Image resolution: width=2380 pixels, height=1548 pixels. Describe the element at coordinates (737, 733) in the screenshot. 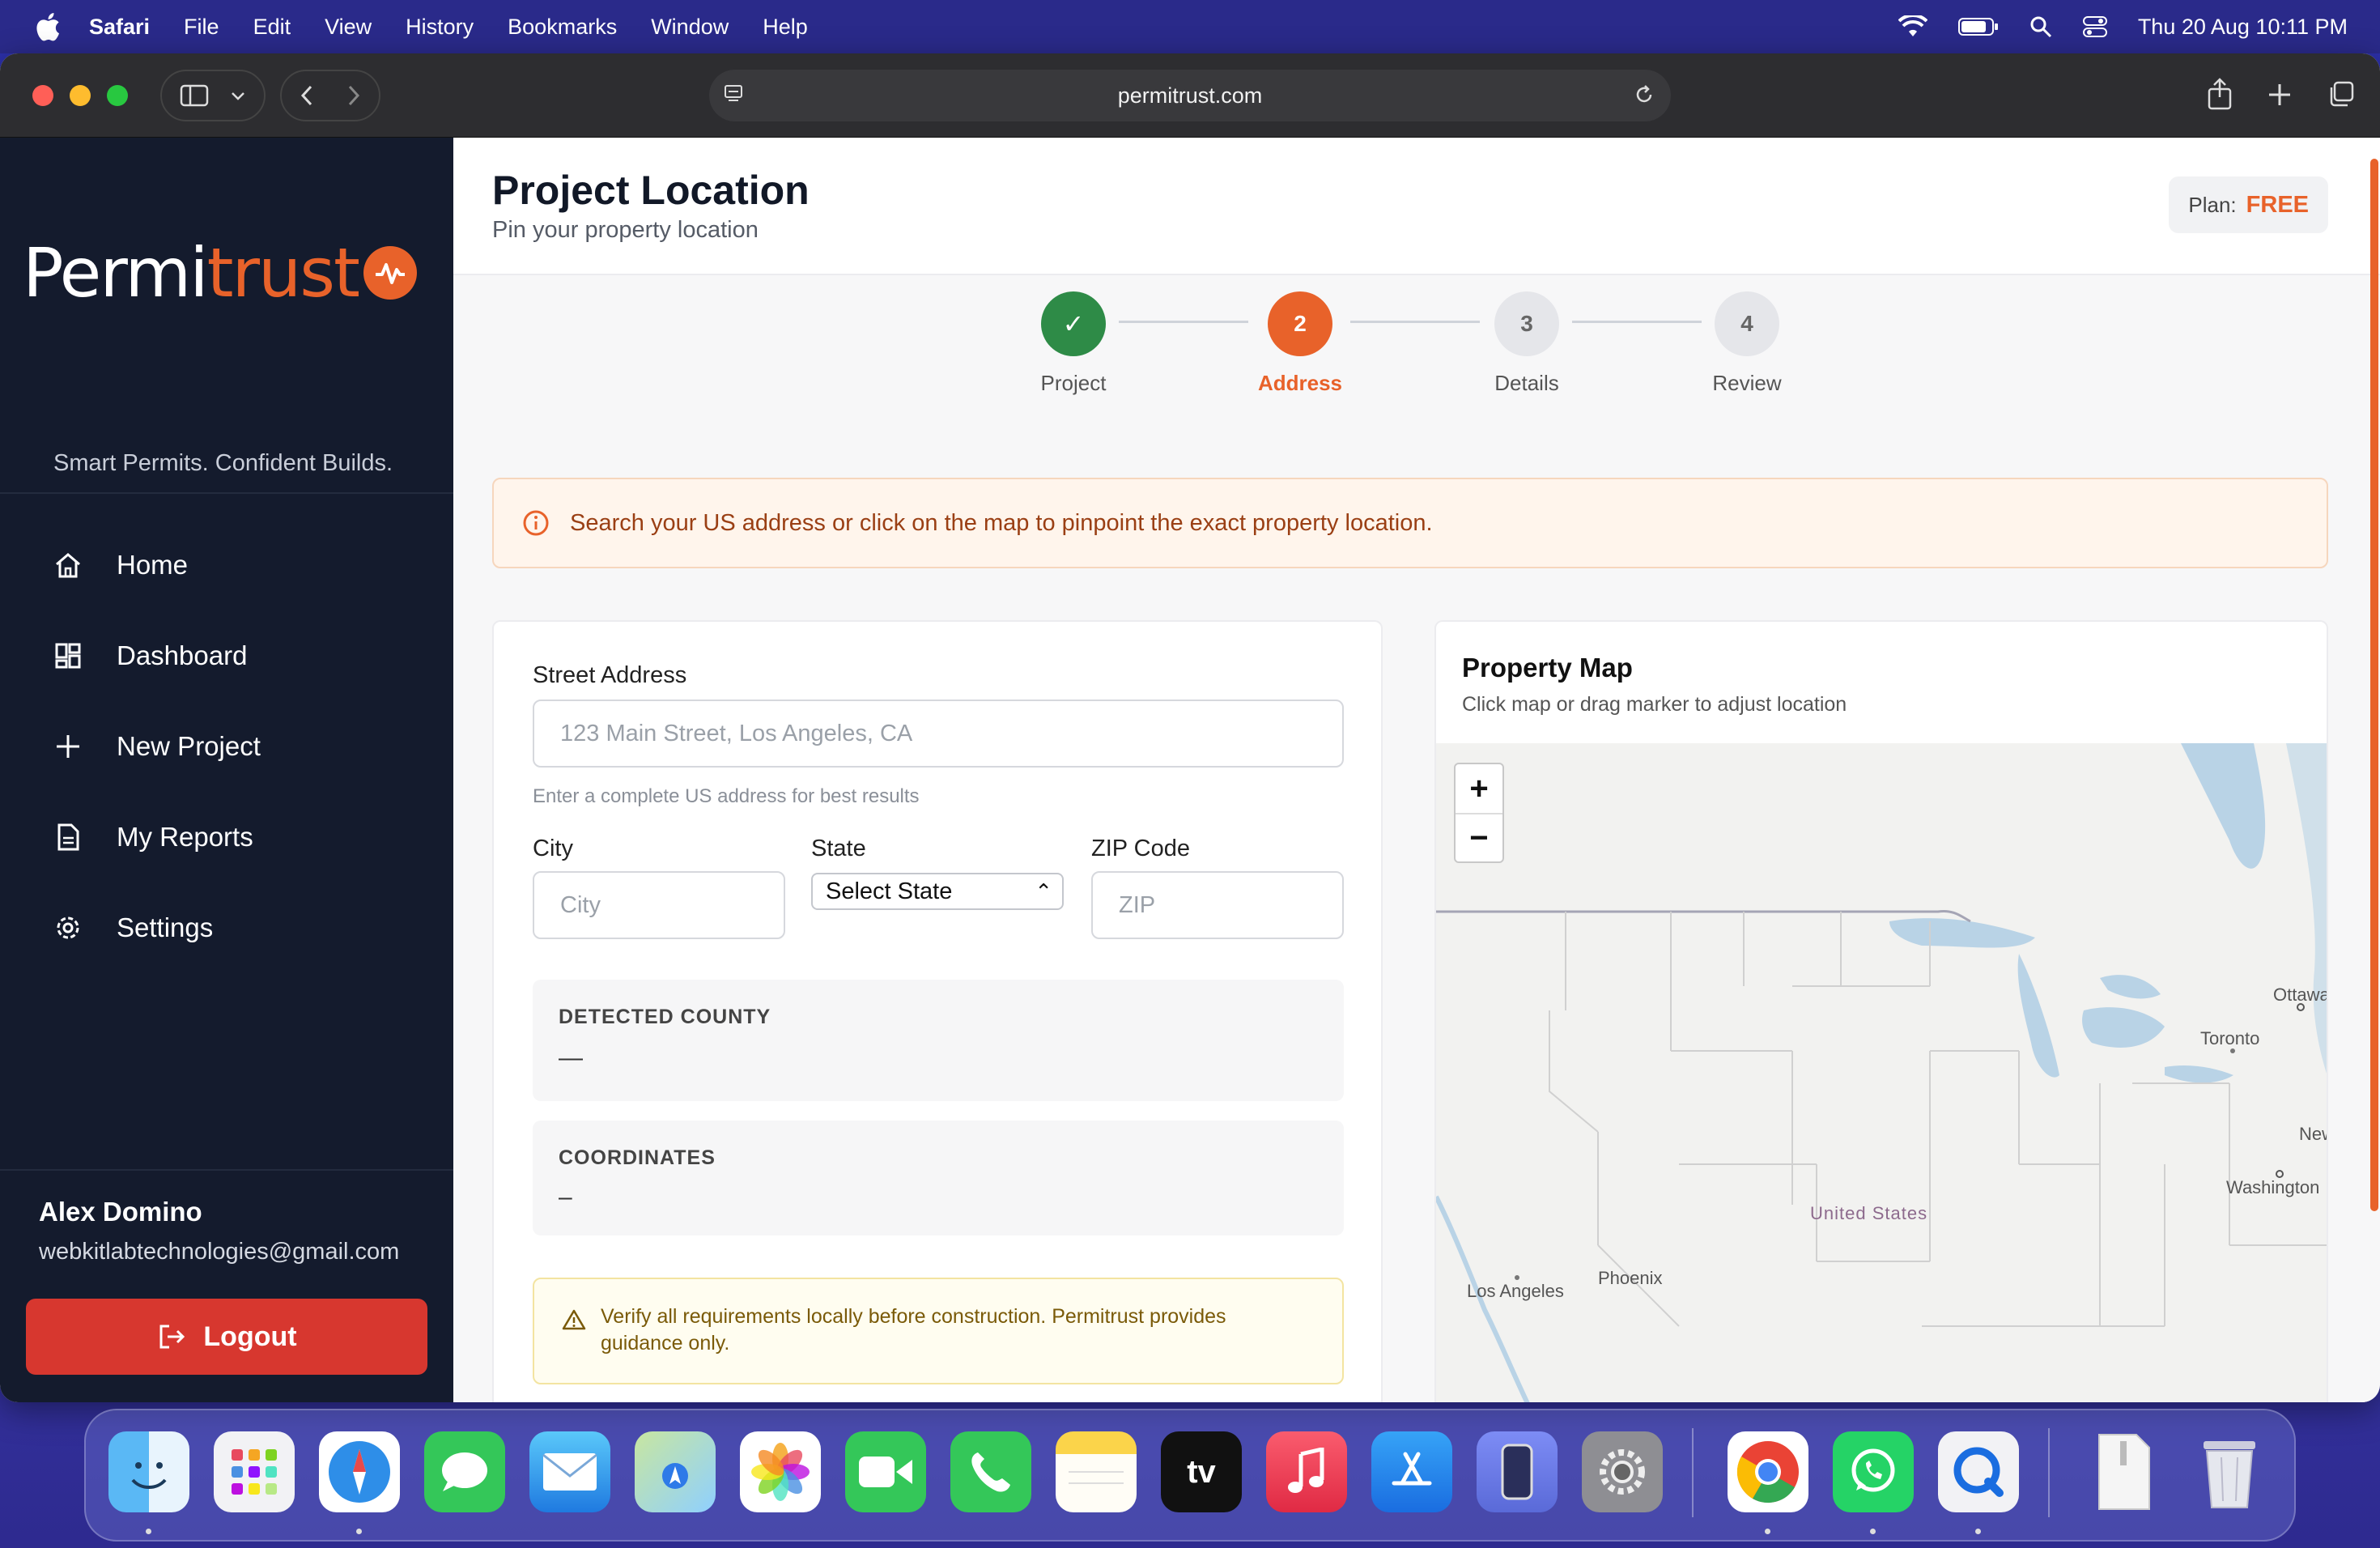

I see `street-placeholder: 123 Main Street, Los Angeles, CA` at that location.